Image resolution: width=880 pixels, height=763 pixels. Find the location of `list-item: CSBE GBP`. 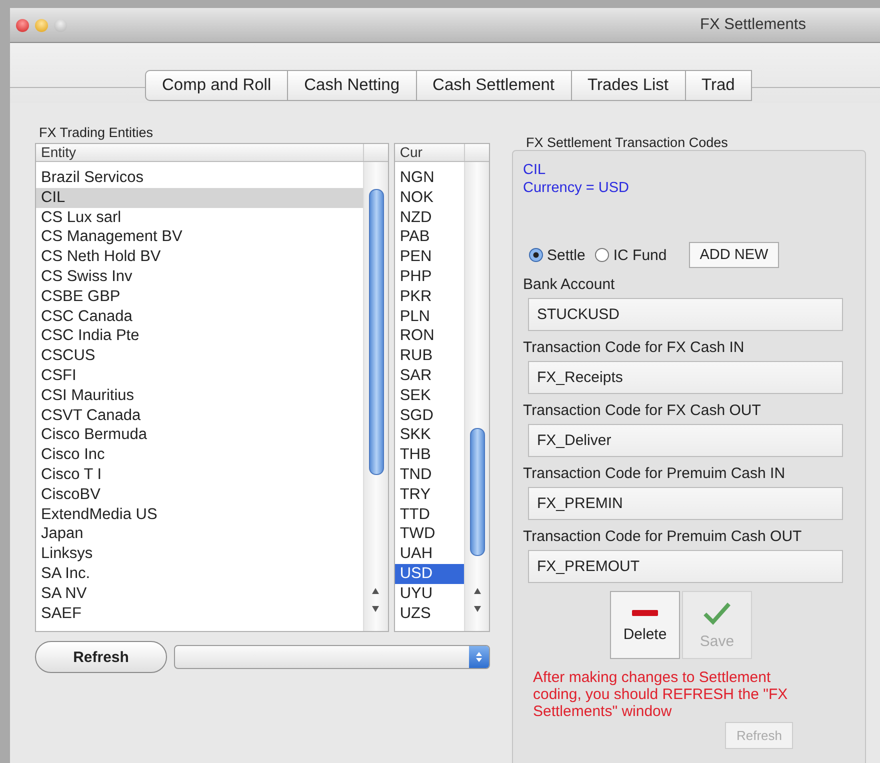

list-item: CSBE GBP is located at coordinates (199, 296).